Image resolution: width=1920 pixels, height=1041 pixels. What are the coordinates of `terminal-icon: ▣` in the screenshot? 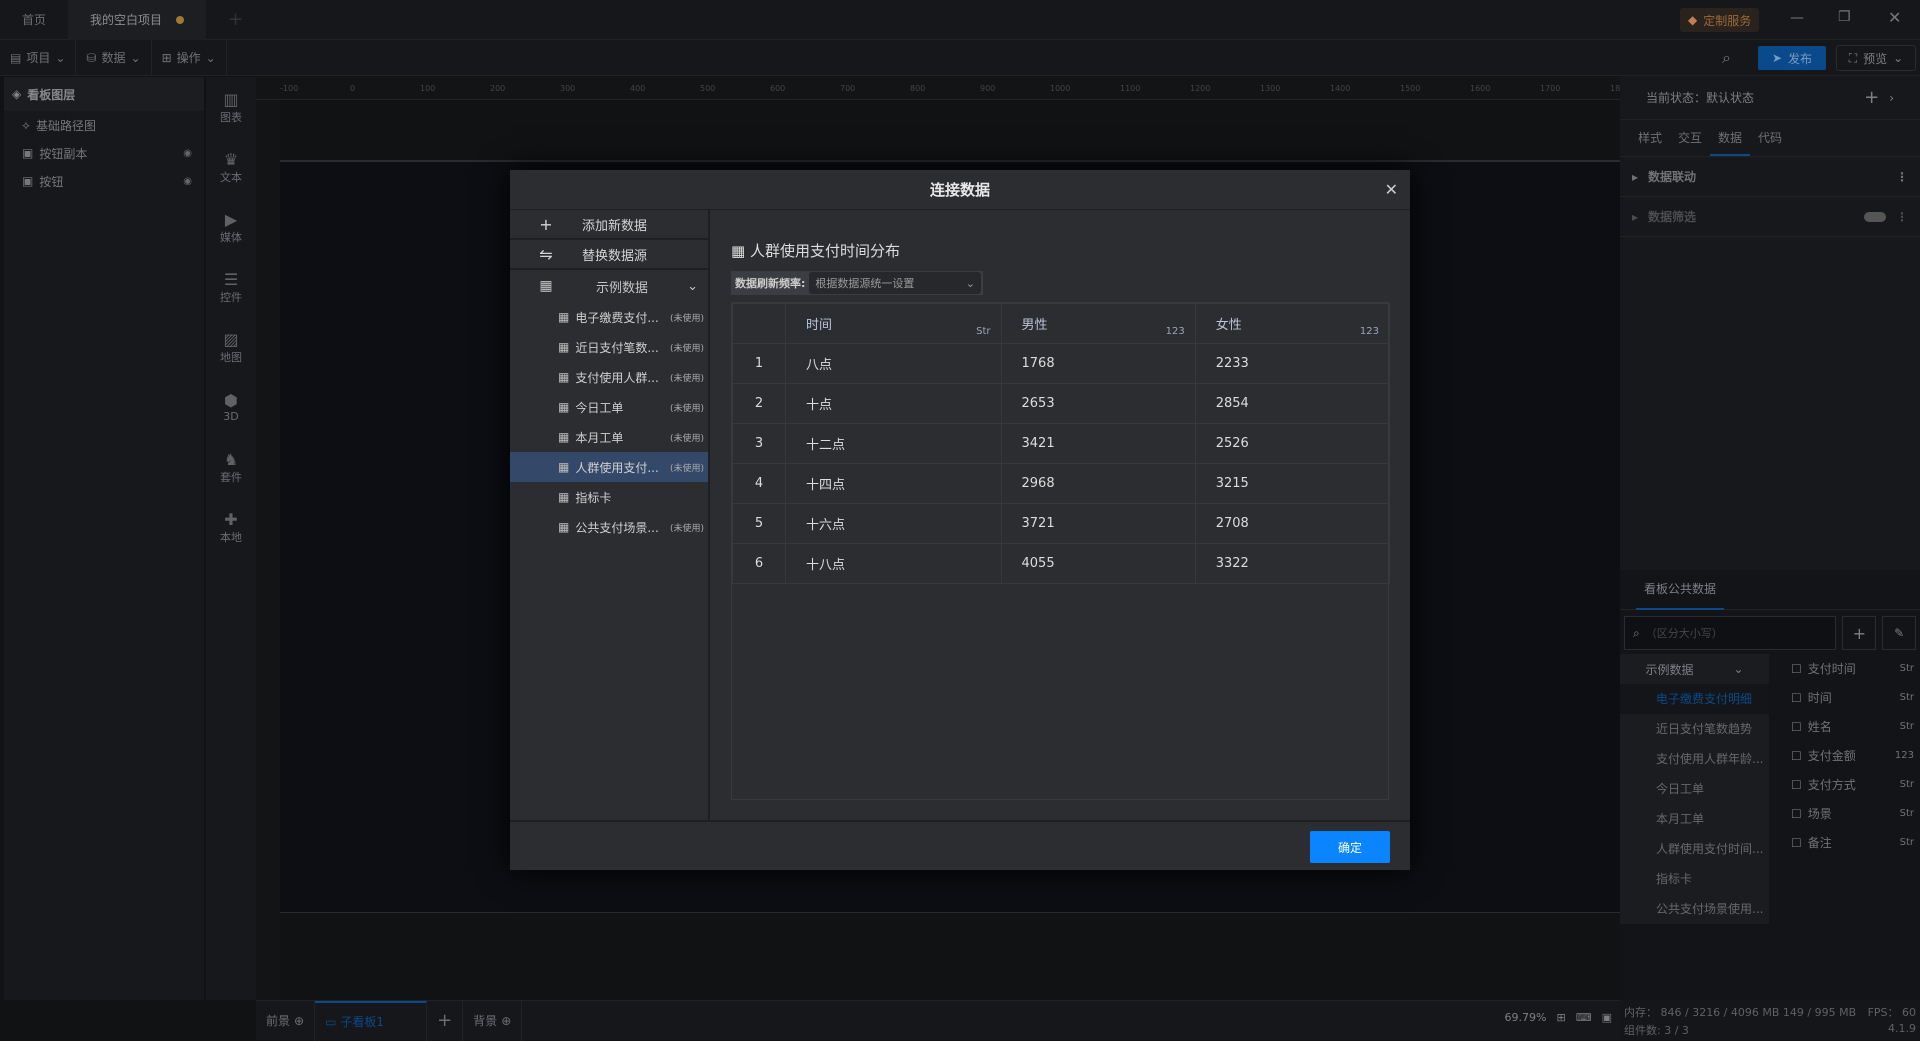 It's located at (1607, 1017).